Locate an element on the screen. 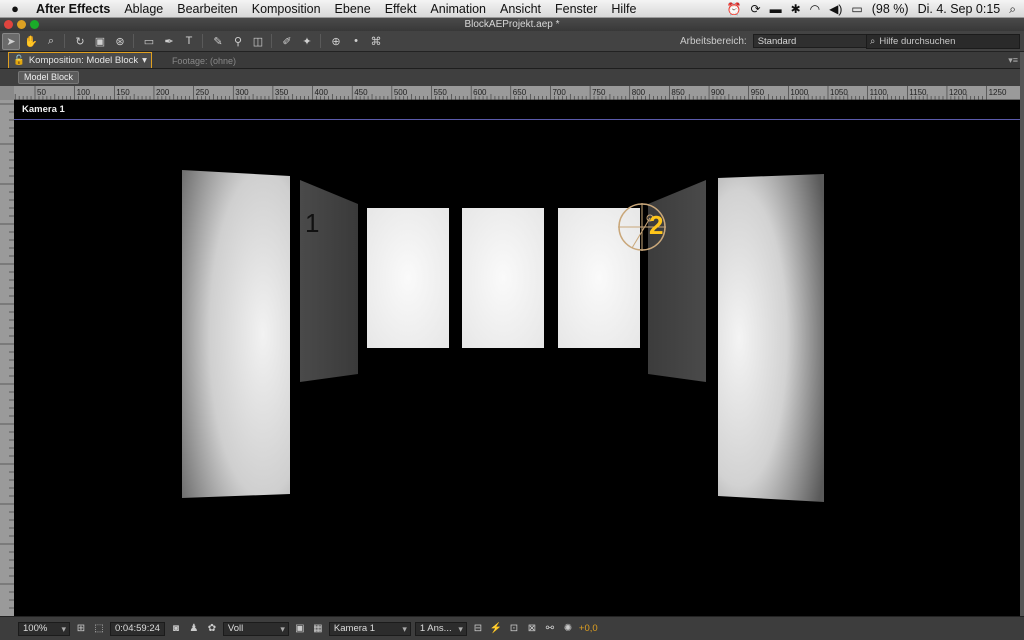 The image size is (1024, 640). composition-chip: Model Block is located at coordinates (49, 77).